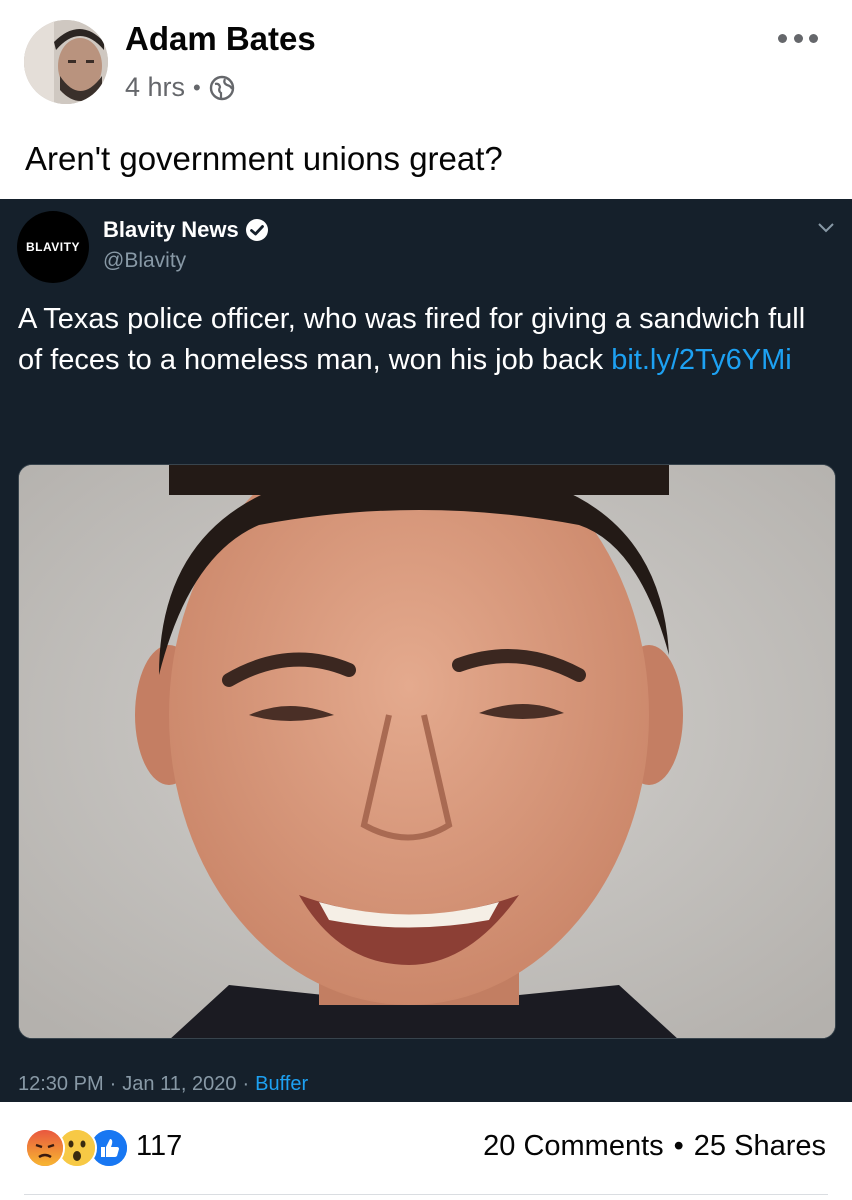  What do you see at coordinates (66, 62) in the screenshot?
I see `author-avatar` at bounding box center [66, 62].